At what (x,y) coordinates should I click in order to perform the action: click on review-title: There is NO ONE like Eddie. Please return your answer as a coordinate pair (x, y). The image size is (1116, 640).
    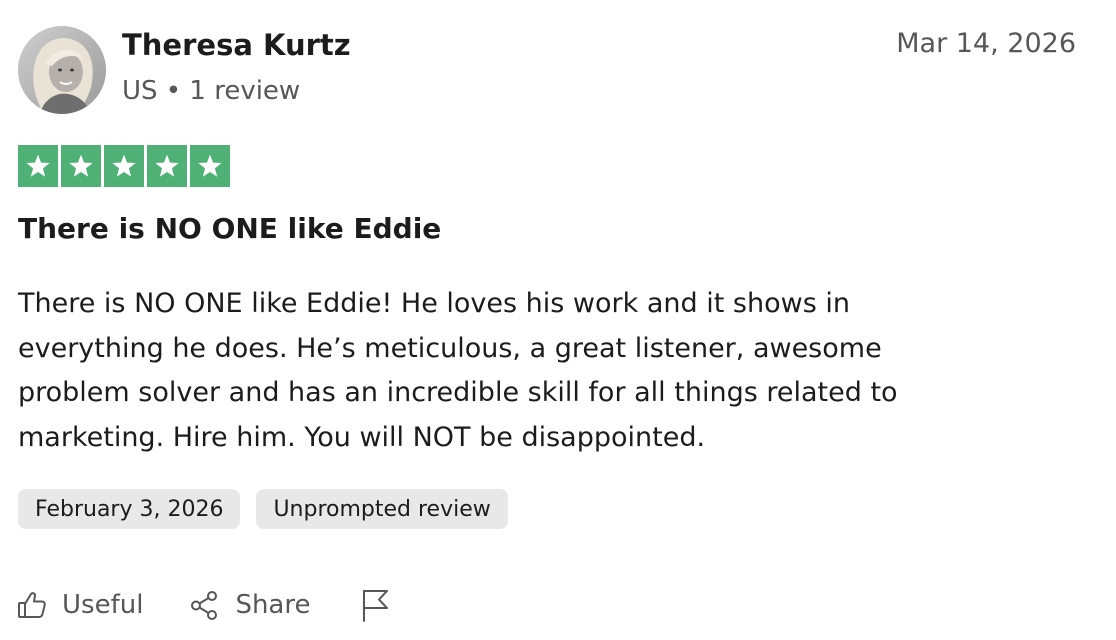
    Looking at the image, I should click on (229, 228).